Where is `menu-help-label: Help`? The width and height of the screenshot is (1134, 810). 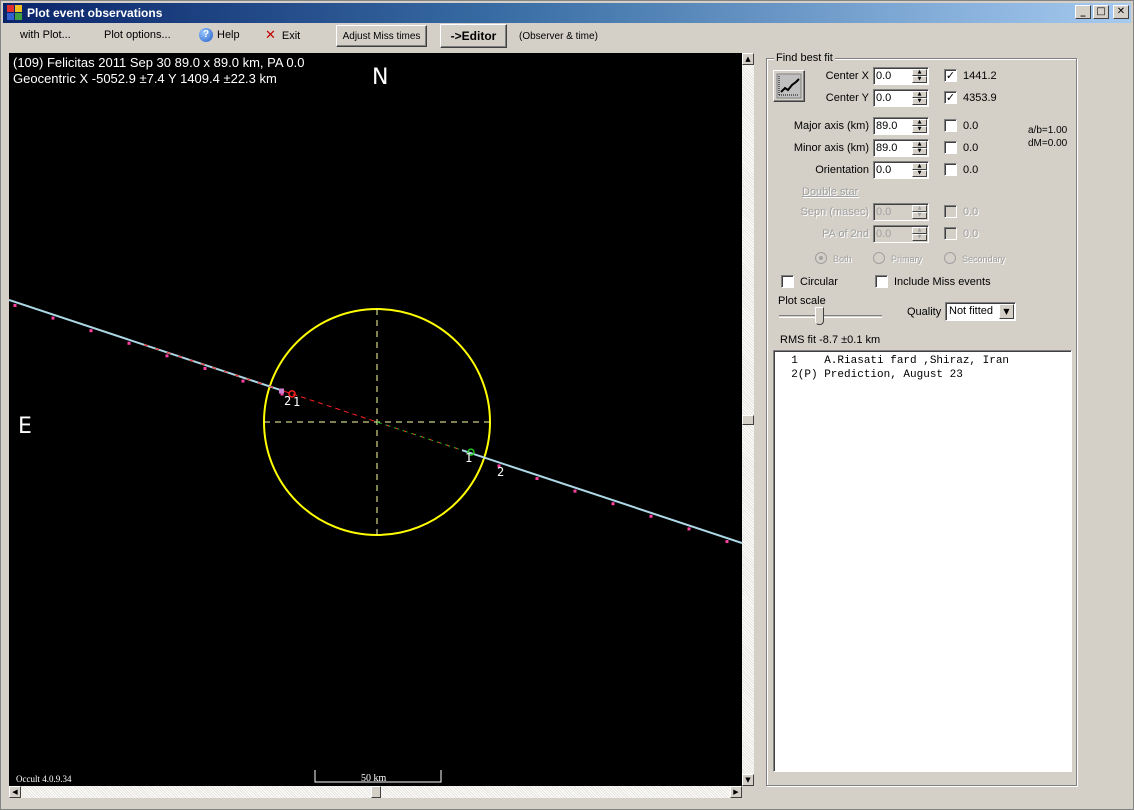 menu-help-label: Help is located at coordinates (228, 35).